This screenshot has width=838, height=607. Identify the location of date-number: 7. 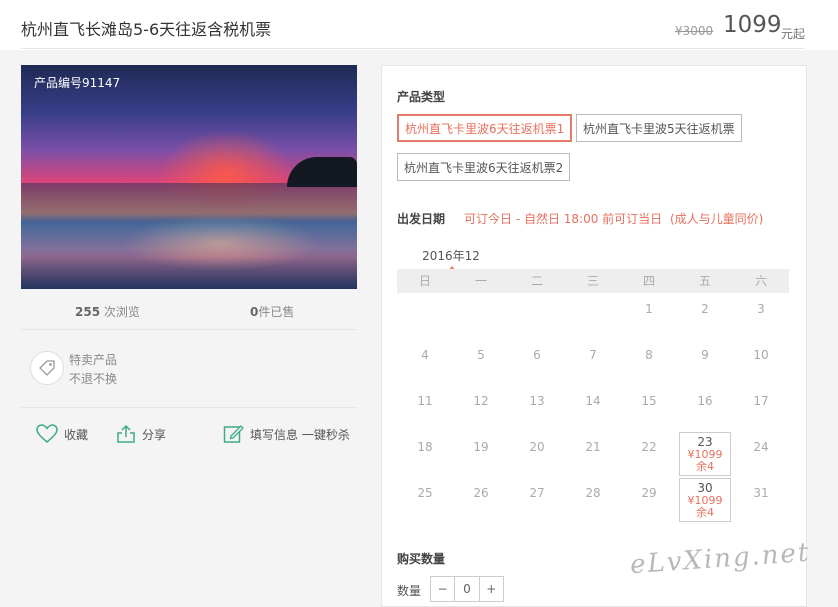
(593, 355).